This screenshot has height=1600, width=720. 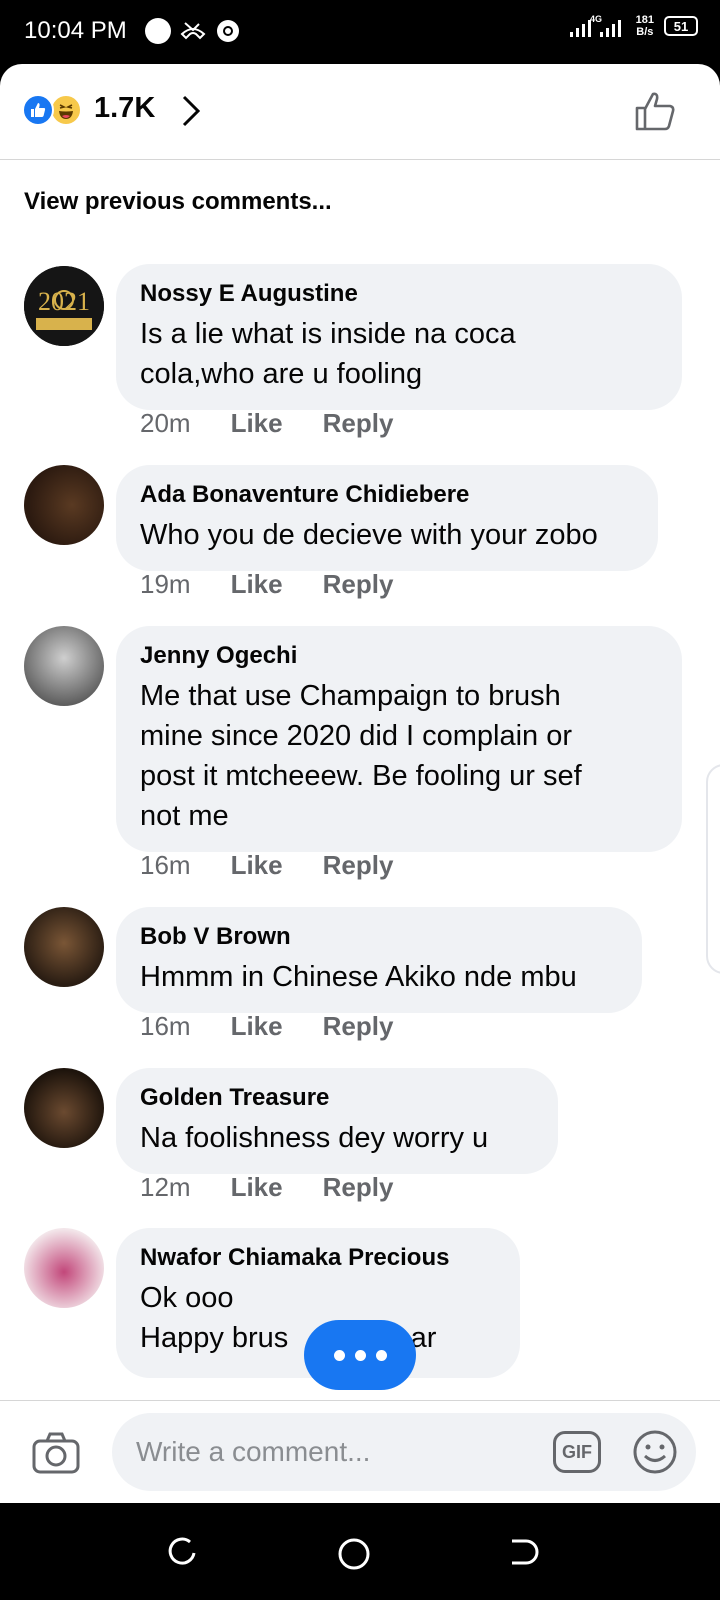 What do you see at coordinates (596, 19) in the screenshot?
I see `network-type: 4G` at bounding box center [596, 19].